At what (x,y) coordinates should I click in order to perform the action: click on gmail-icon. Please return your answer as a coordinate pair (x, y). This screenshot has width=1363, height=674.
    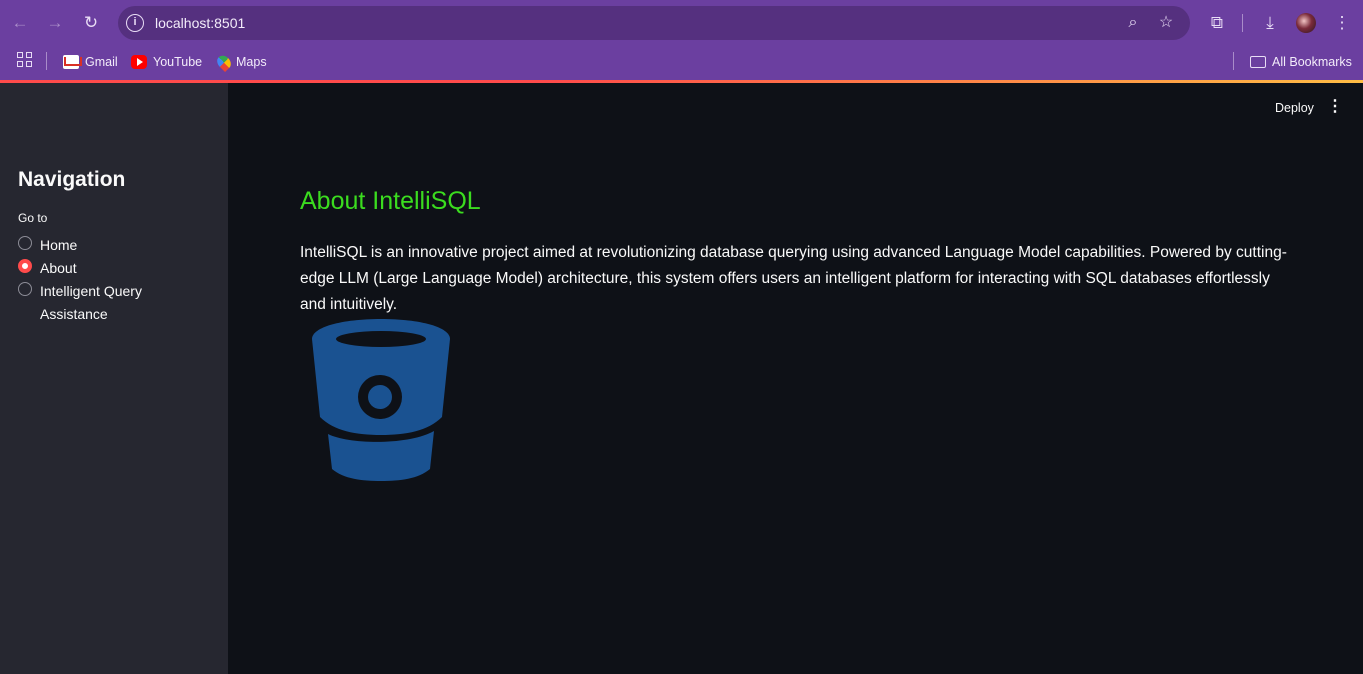
    Looking at the image, I should click on (71, 62).